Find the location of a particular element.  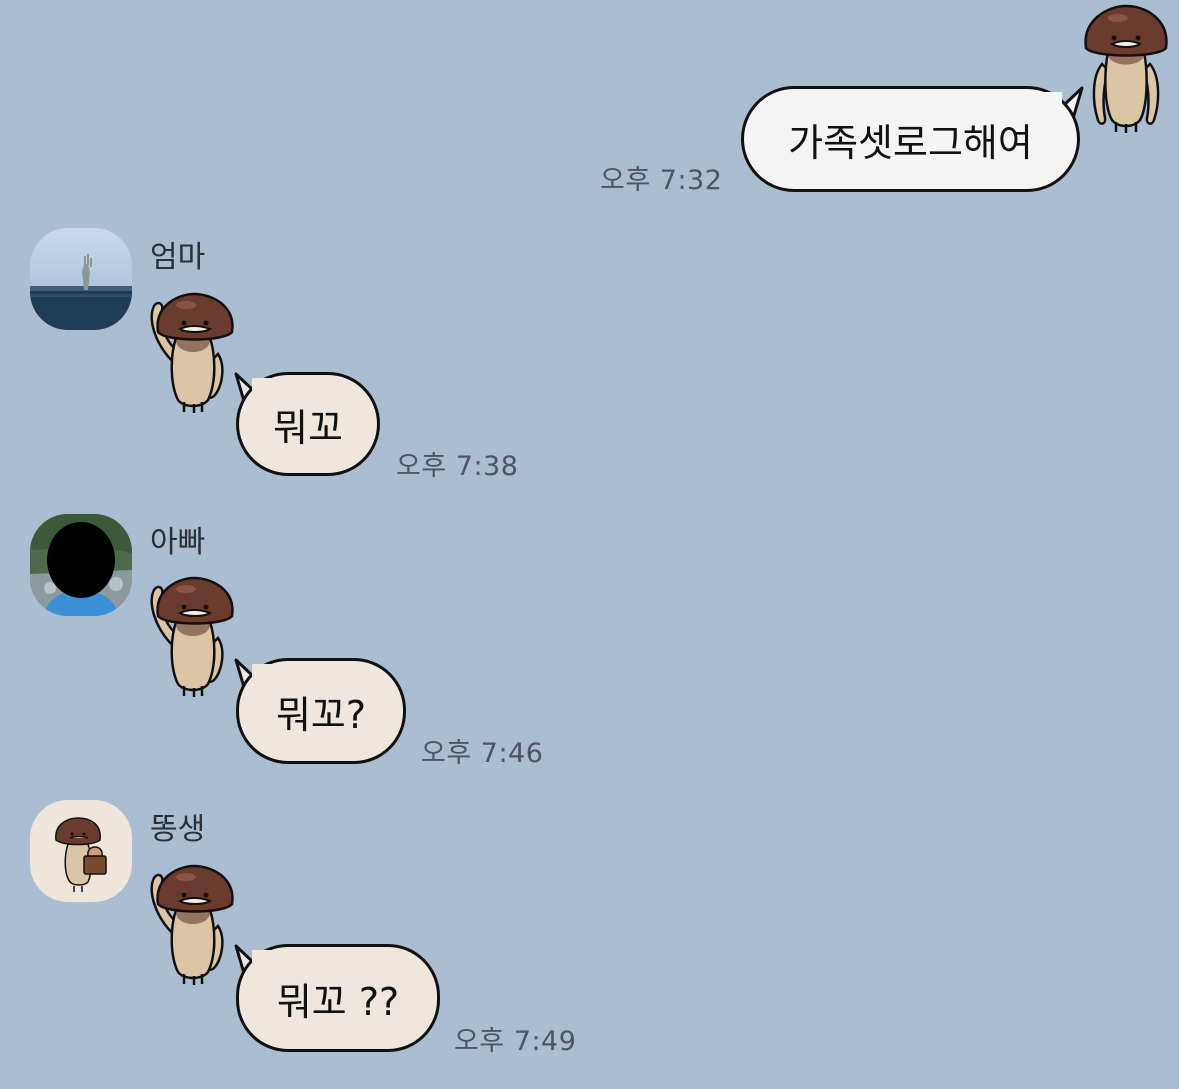

message-time: 오후 7:32 is located at coordinates (661, 180).